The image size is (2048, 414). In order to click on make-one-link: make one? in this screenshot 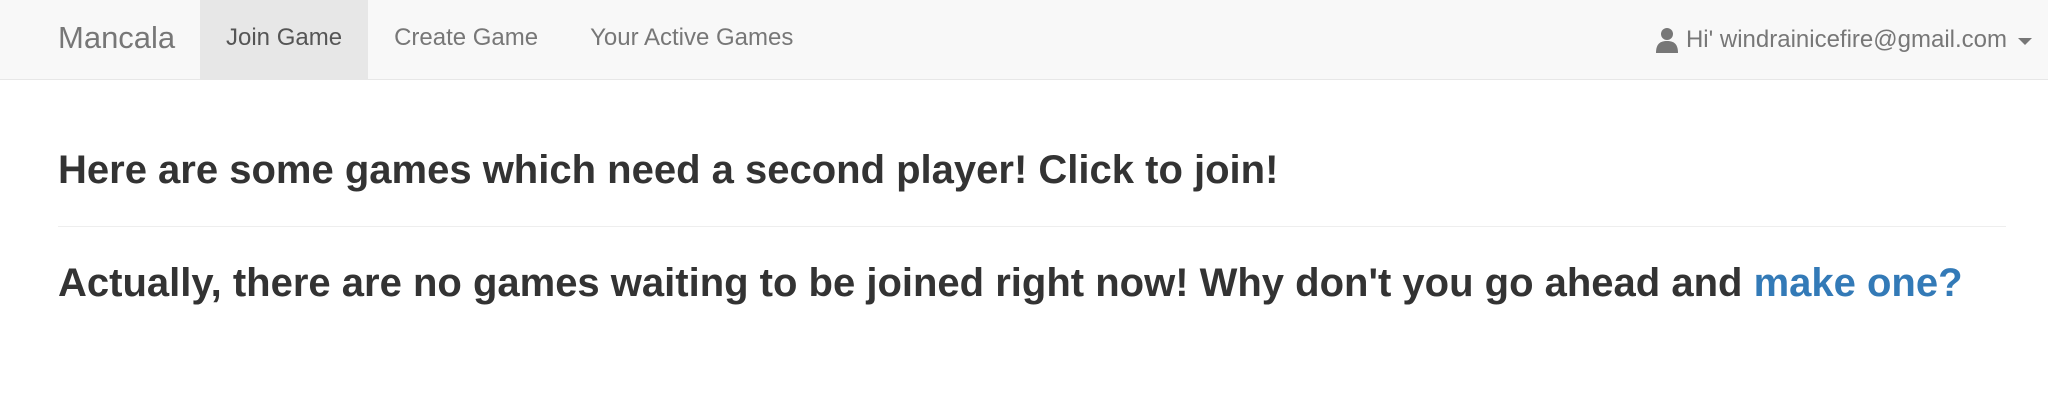, I will do `click(1858, 283)`.